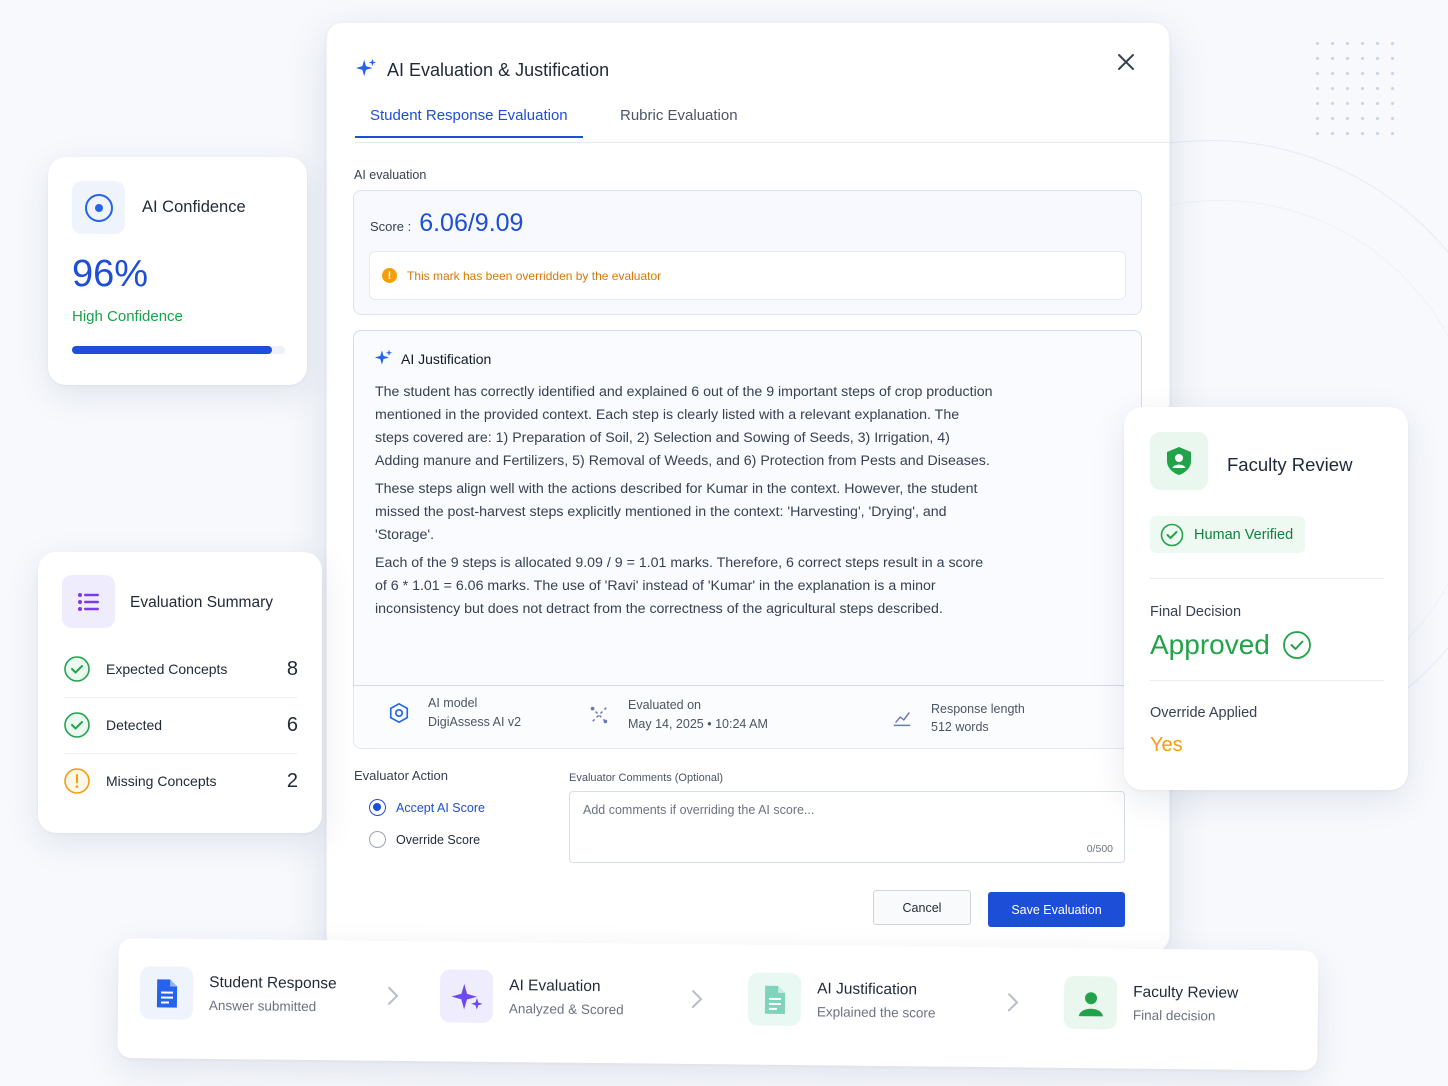 The width and height of the screenshot is (1448, 1086). I want to click on workflow-step-faculty-review: Faculty Review Final decision, so click(1151, 1003).